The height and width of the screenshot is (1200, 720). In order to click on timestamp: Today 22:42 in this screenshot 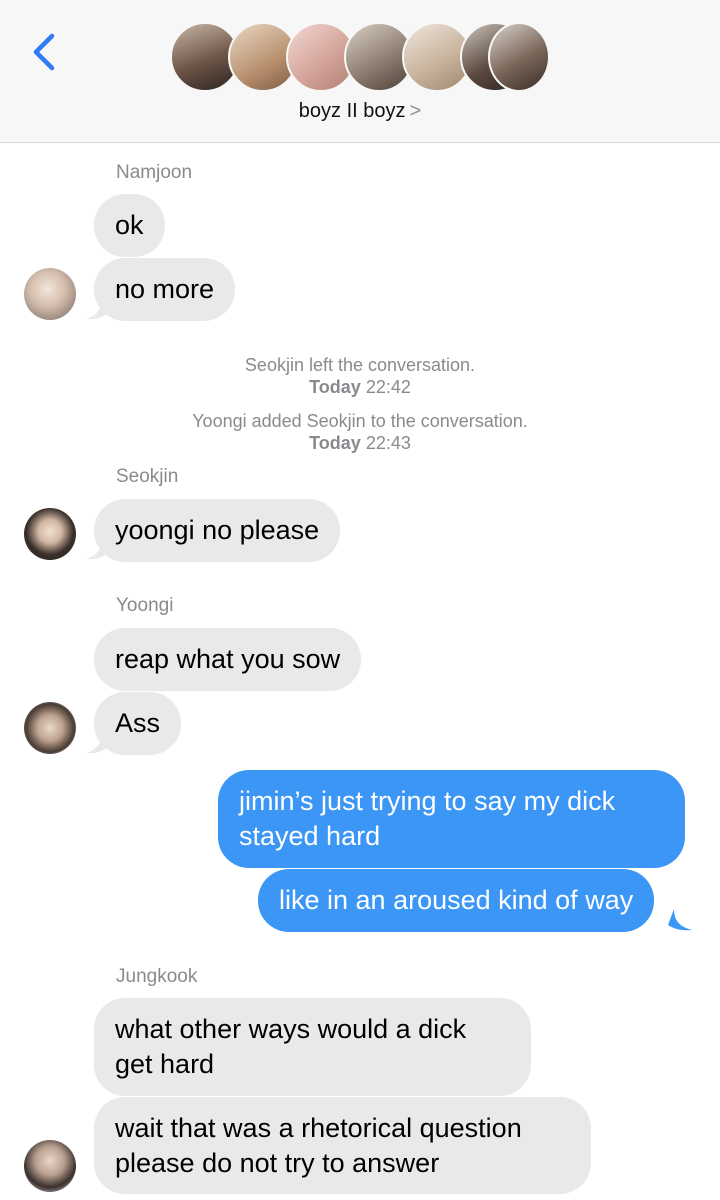, I will do `click(360, 387)`.